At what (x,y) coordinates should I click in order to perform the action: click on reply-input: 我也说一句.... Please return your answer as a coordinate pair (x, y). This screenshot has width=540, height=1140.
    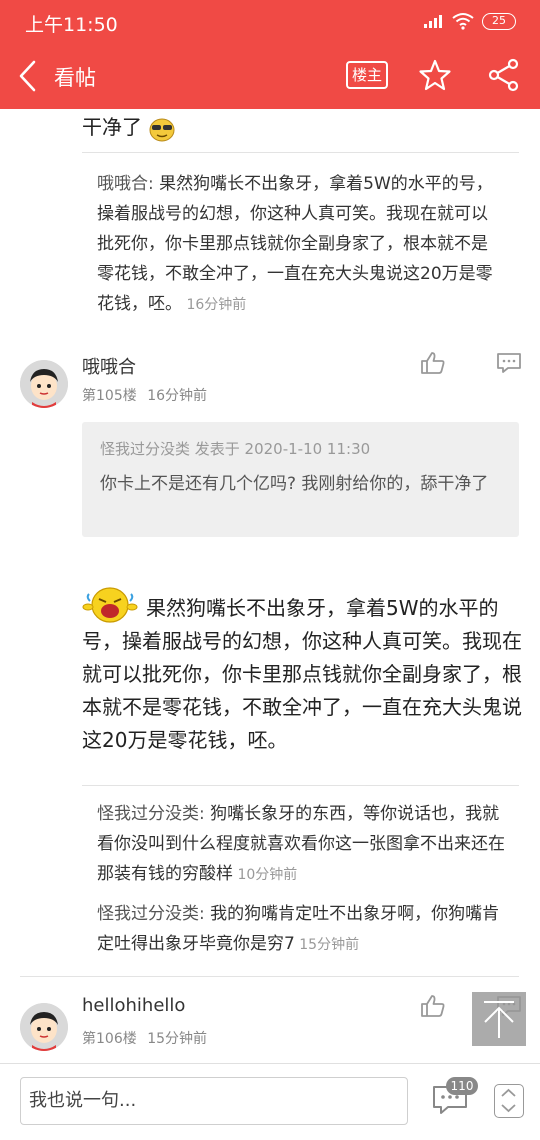
    Looking at the image, I should click on (214, 1101).